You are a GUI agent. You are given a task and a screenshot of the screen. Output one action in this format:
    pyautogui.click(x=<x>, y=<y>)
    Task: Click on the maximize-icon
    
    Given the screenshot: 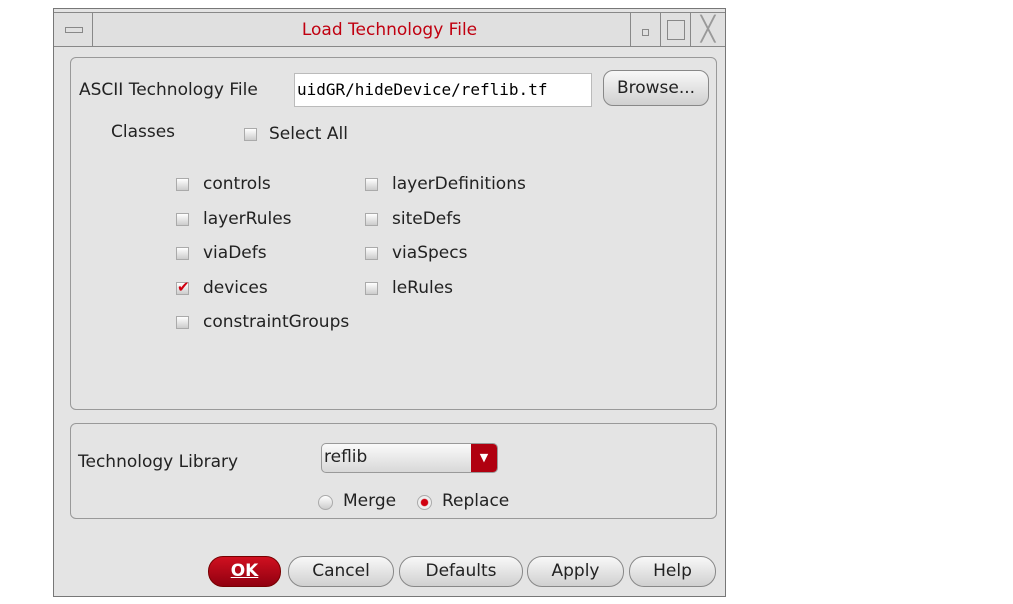 What is the action you would take?
    pyautogui.click(x=676, y=30)
    